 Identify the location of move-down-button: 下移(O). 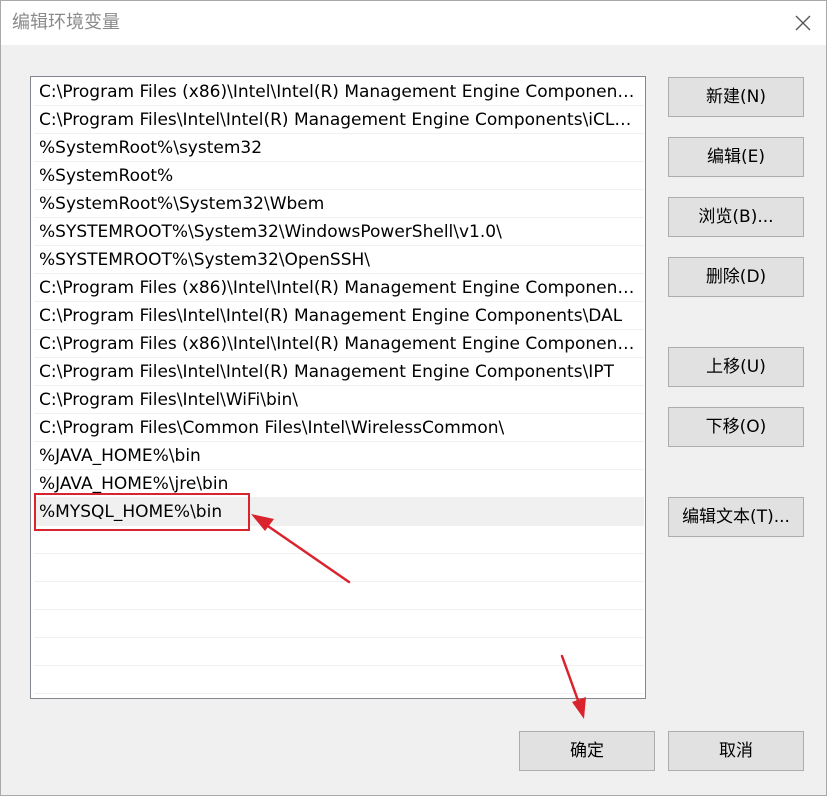
(736, 427).